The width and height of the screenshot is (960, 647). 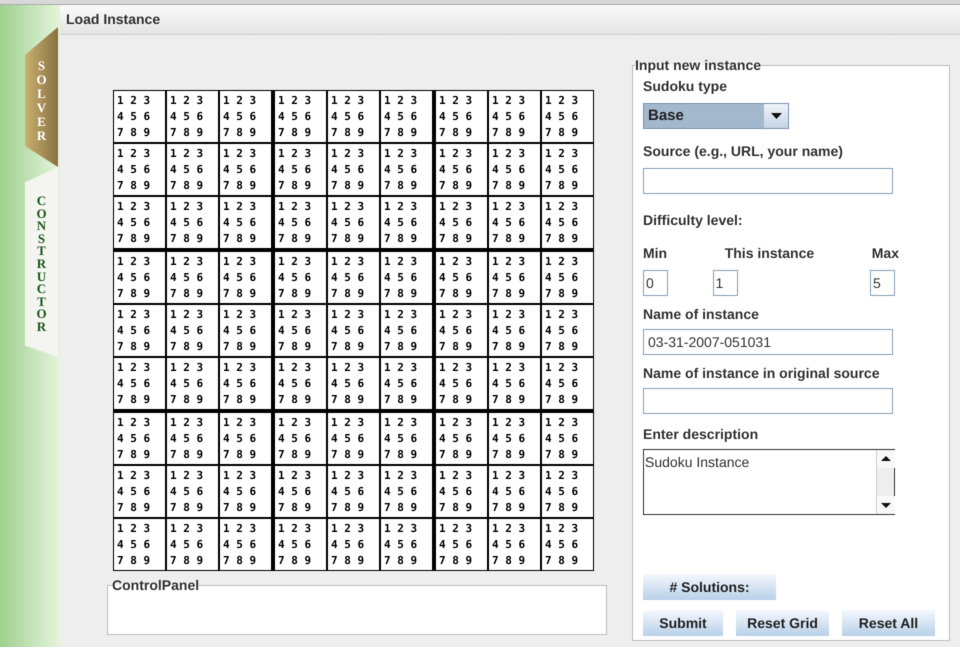 What do you see at coordinates (768, 181) in the screenshot?
I see `source-field` at bounding box center [768, 181].